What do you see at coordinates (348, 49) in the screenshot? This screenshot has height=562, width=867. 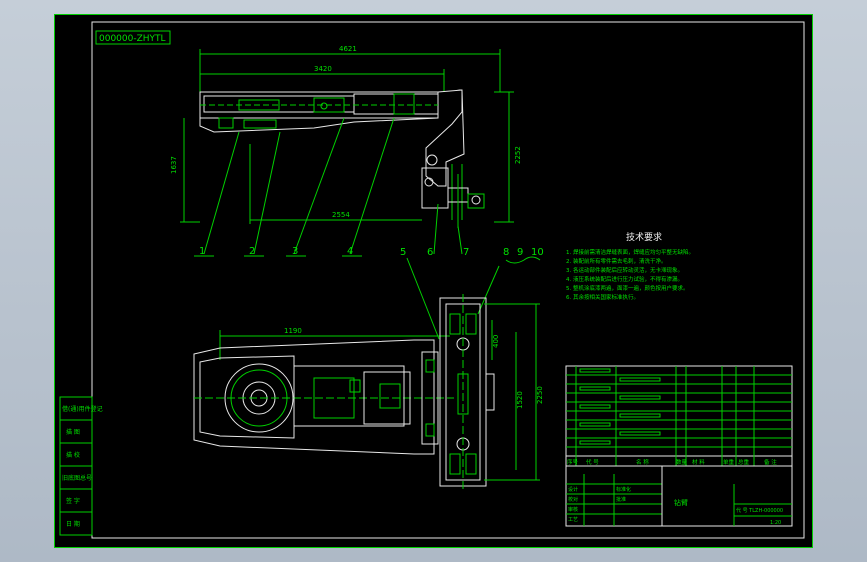 I see `dim-overall: 4621` at bounding box center [348, 49].